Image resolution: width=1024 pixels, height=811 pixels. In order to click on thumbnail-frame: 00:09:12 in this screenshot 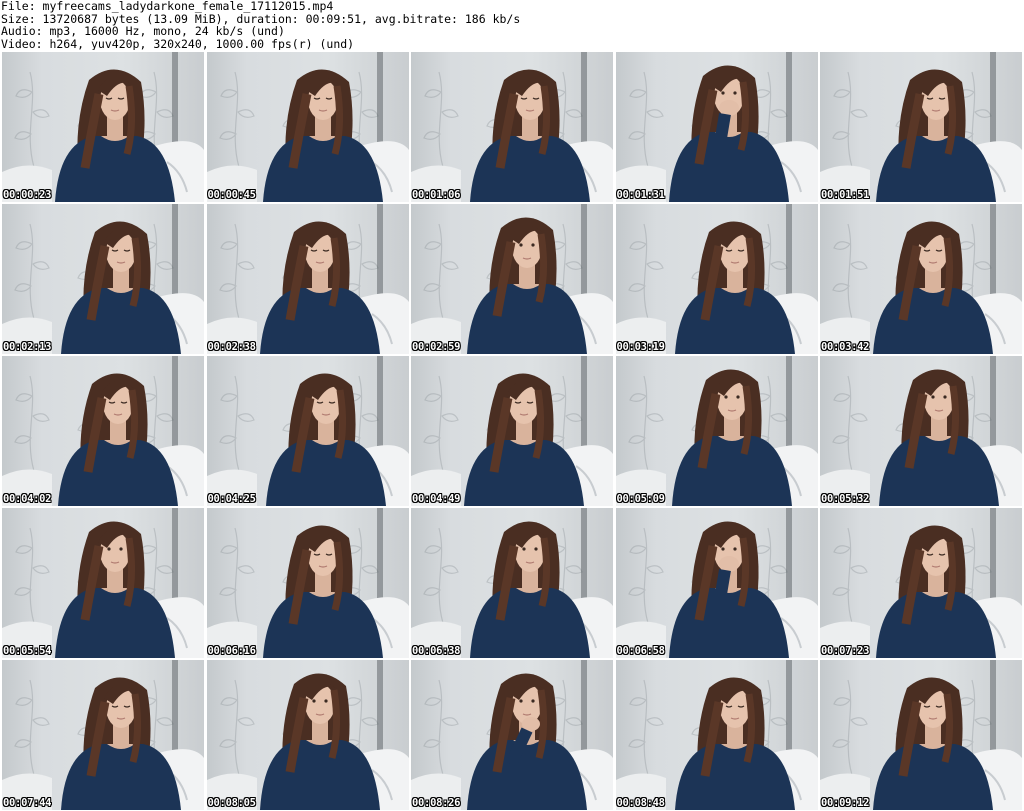, I will do `click(921, 735)`.